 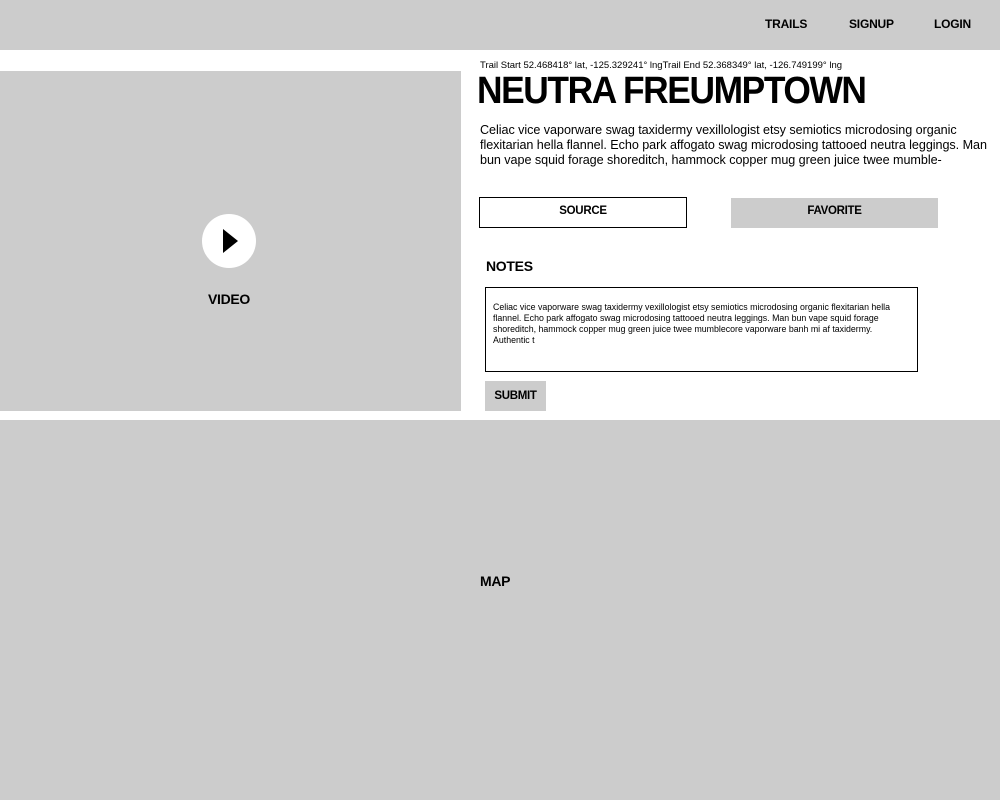 What do you see at coordinates (834, 213) in the screenshot?
I see `favorite-button: FAVORITE` at bounding box center [834, 213].